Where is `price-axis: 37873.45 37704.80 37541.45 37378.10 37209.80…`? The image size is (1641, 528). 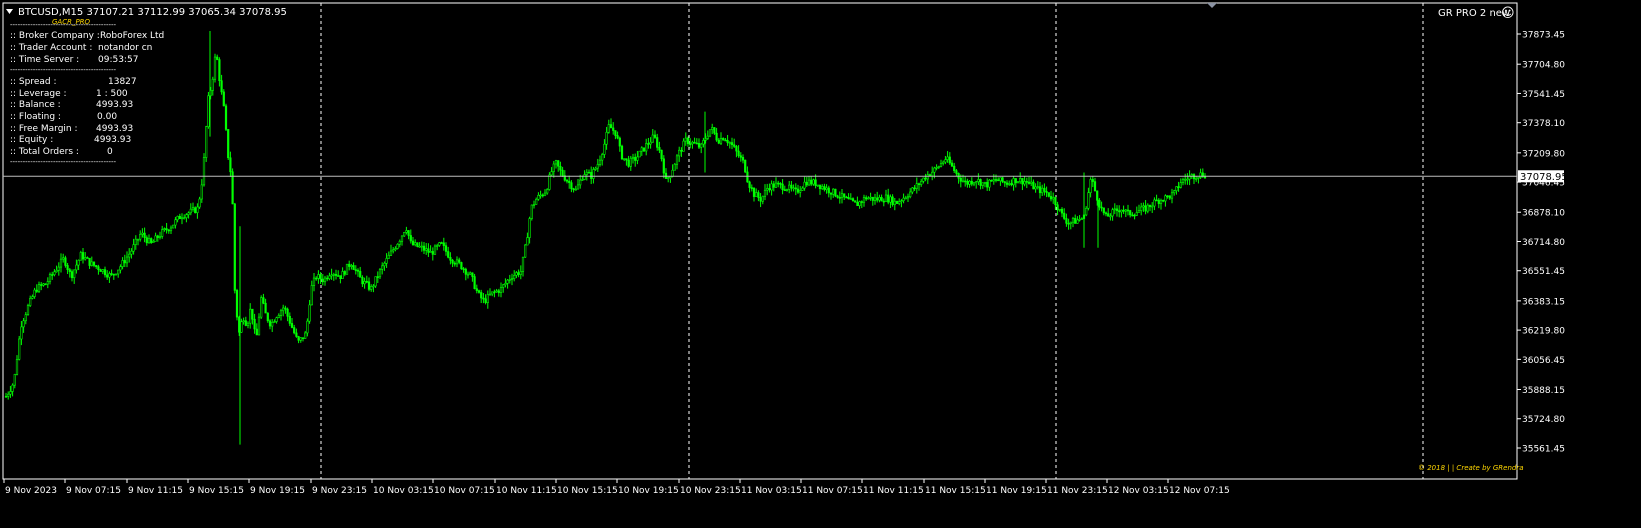 price-axis: 37873.45 37704.80 37541.45 37378.10 37209.80… is located at coordinates (1541, 243).